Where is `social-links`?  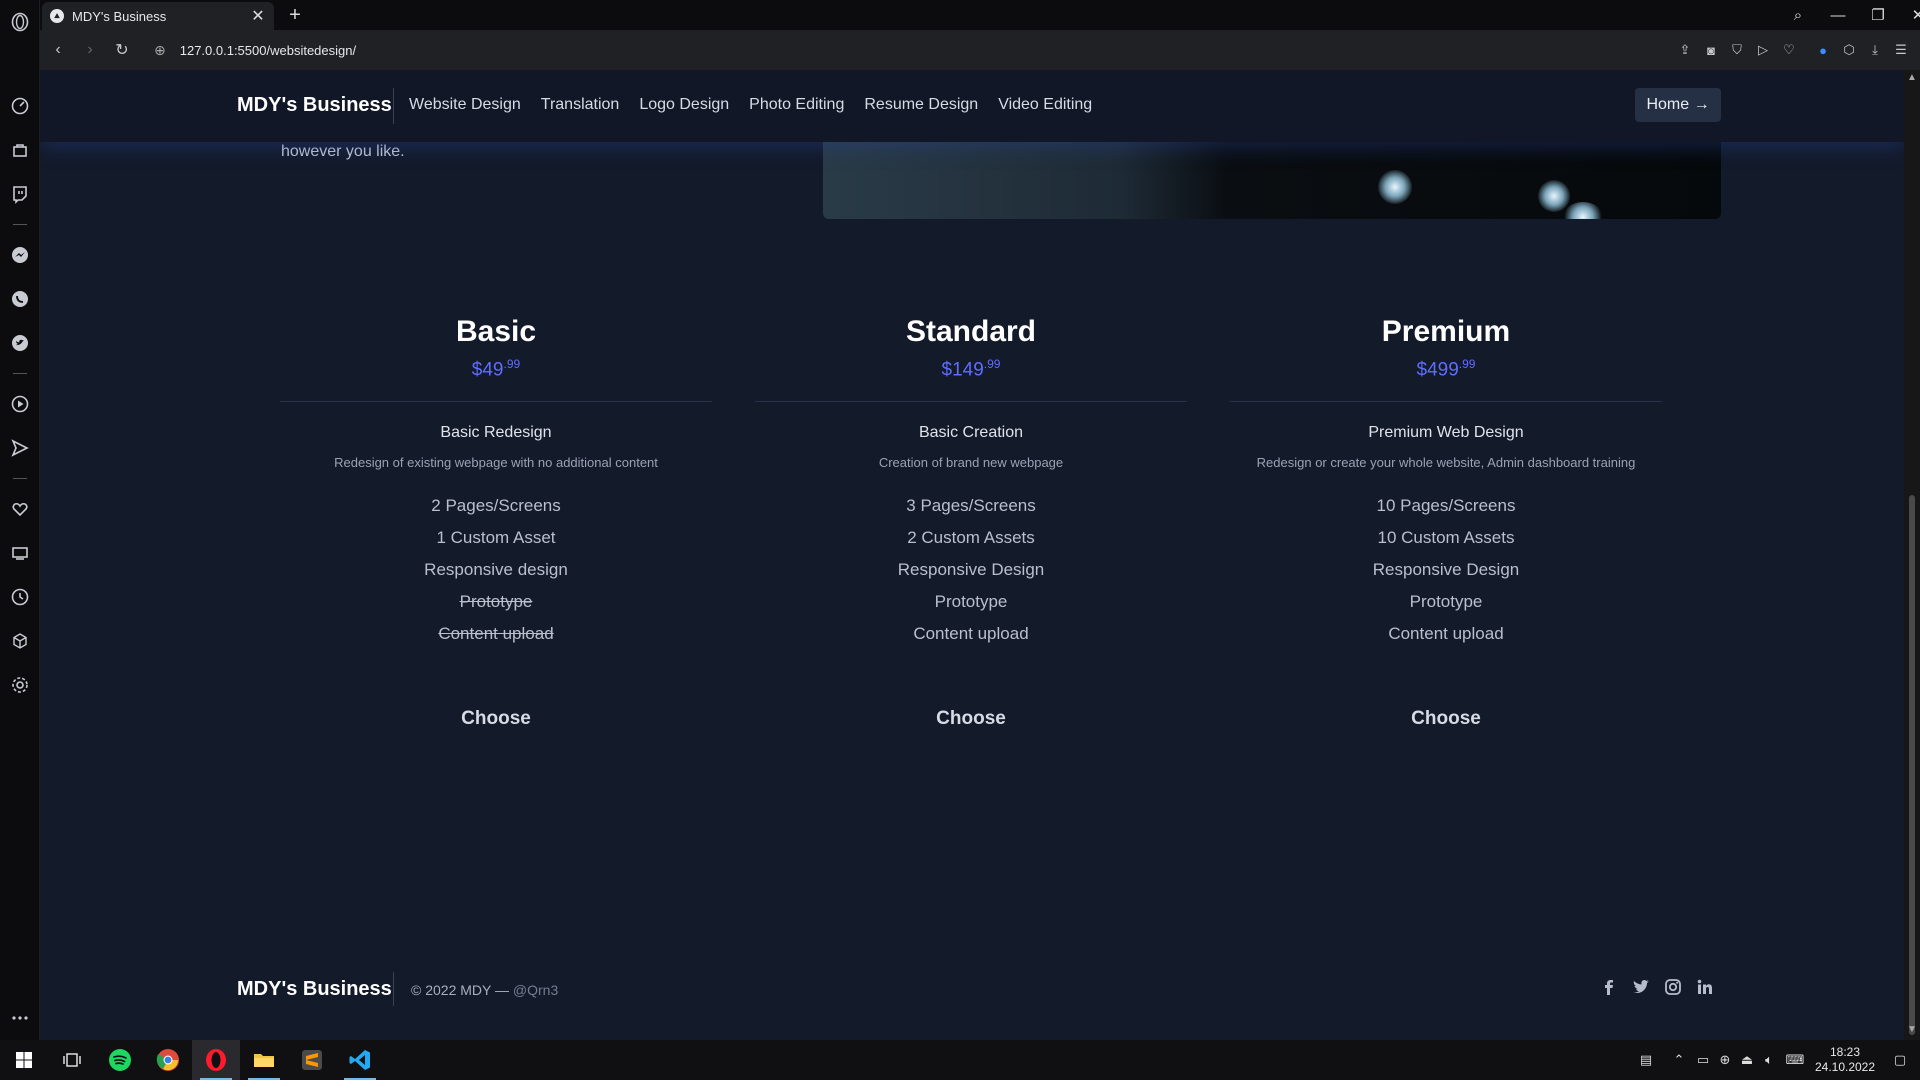 social-links is located at coordinates (1657, 987).